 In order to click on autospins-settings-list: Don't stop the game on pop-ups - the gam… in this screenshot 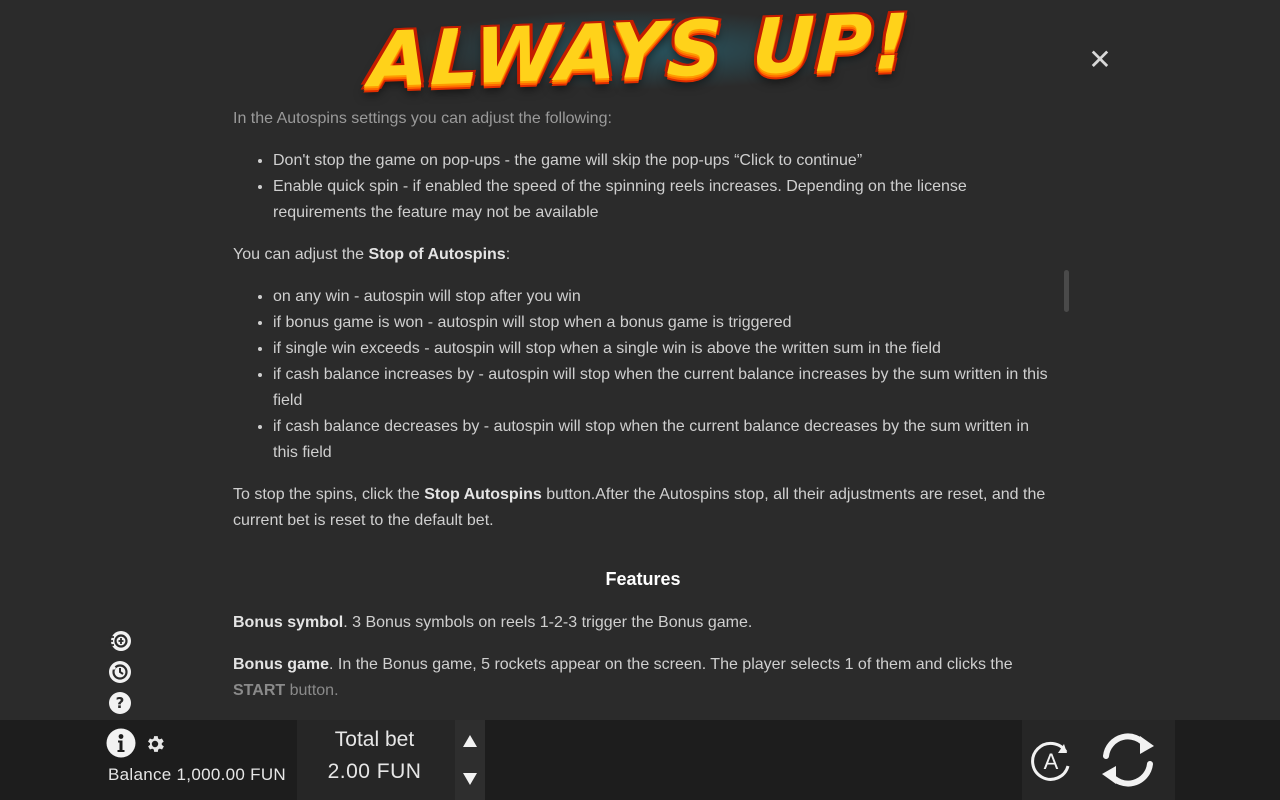, I will do `click(643, 187)`.